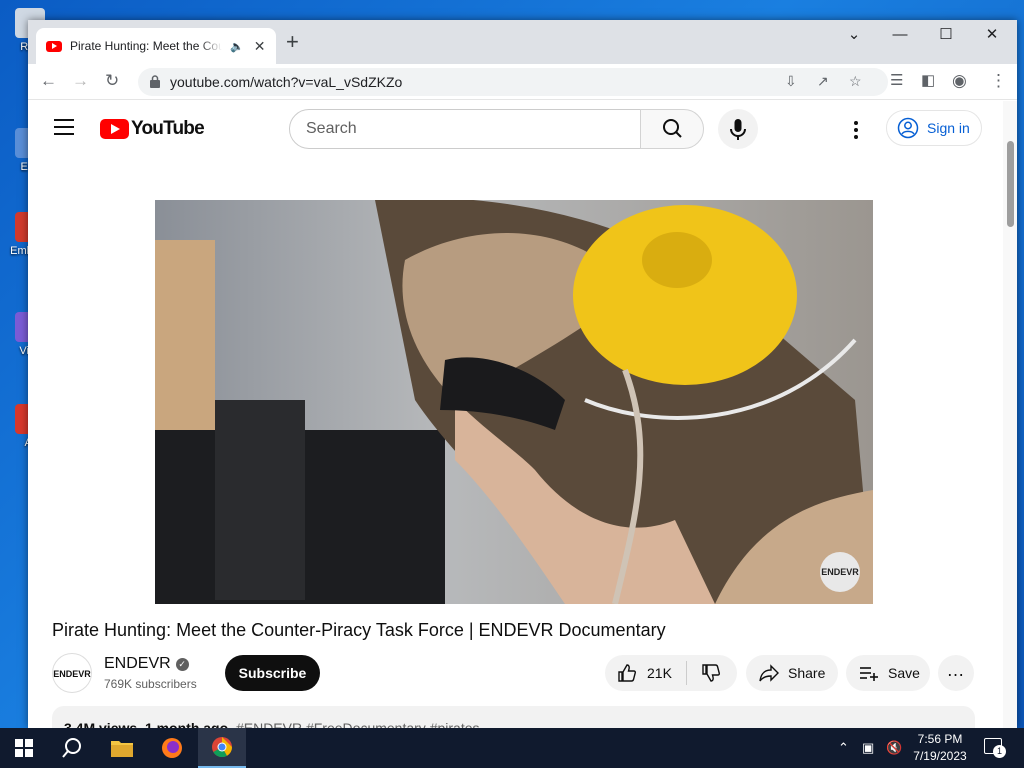 The width and height of the screenshot is (1024, 768). What do you see at coordinates (114, 129) in the screenshot?
I see `youtube-play-icon` at bounding box center [114, 129].